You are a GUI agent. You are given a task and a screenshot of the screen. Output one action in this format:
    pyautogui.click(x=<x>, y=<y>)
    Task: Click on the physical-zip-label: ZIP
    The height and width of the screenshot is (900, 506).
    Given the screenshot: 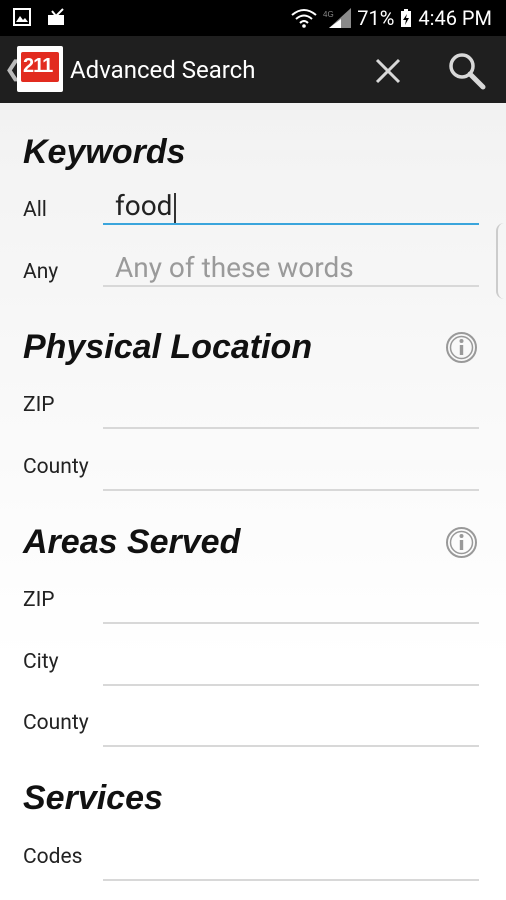 What is the action you would take?
    pyautogui.click(x=39, y=405)
    